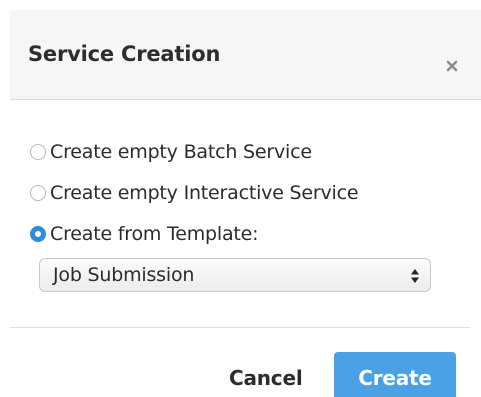 This screenshot has height=397, width=481. What do you see at coordinates (240, 327) in the screenshot?
I see `footer-divider` at bounding box center [240, 327].